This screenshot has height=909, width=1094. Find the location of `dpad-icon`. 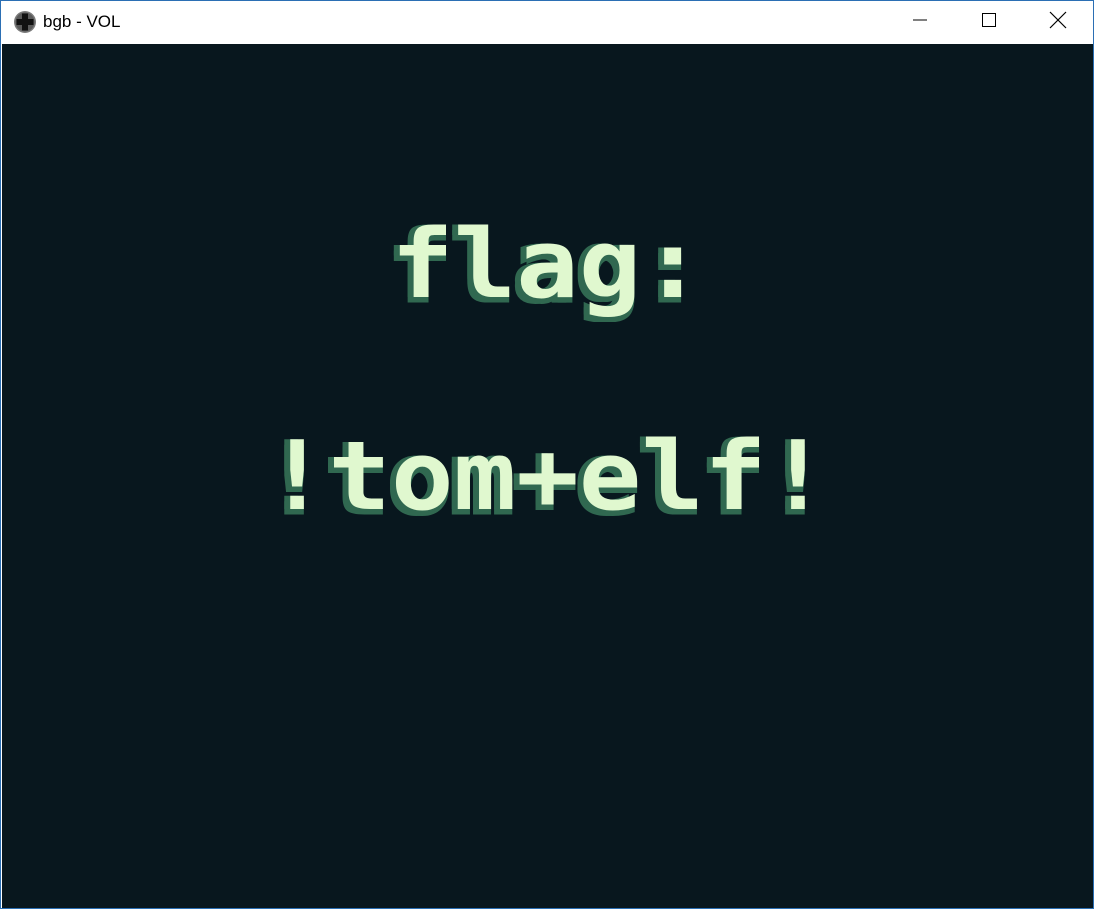

dpad-icon is located at coordinates (25, 22).